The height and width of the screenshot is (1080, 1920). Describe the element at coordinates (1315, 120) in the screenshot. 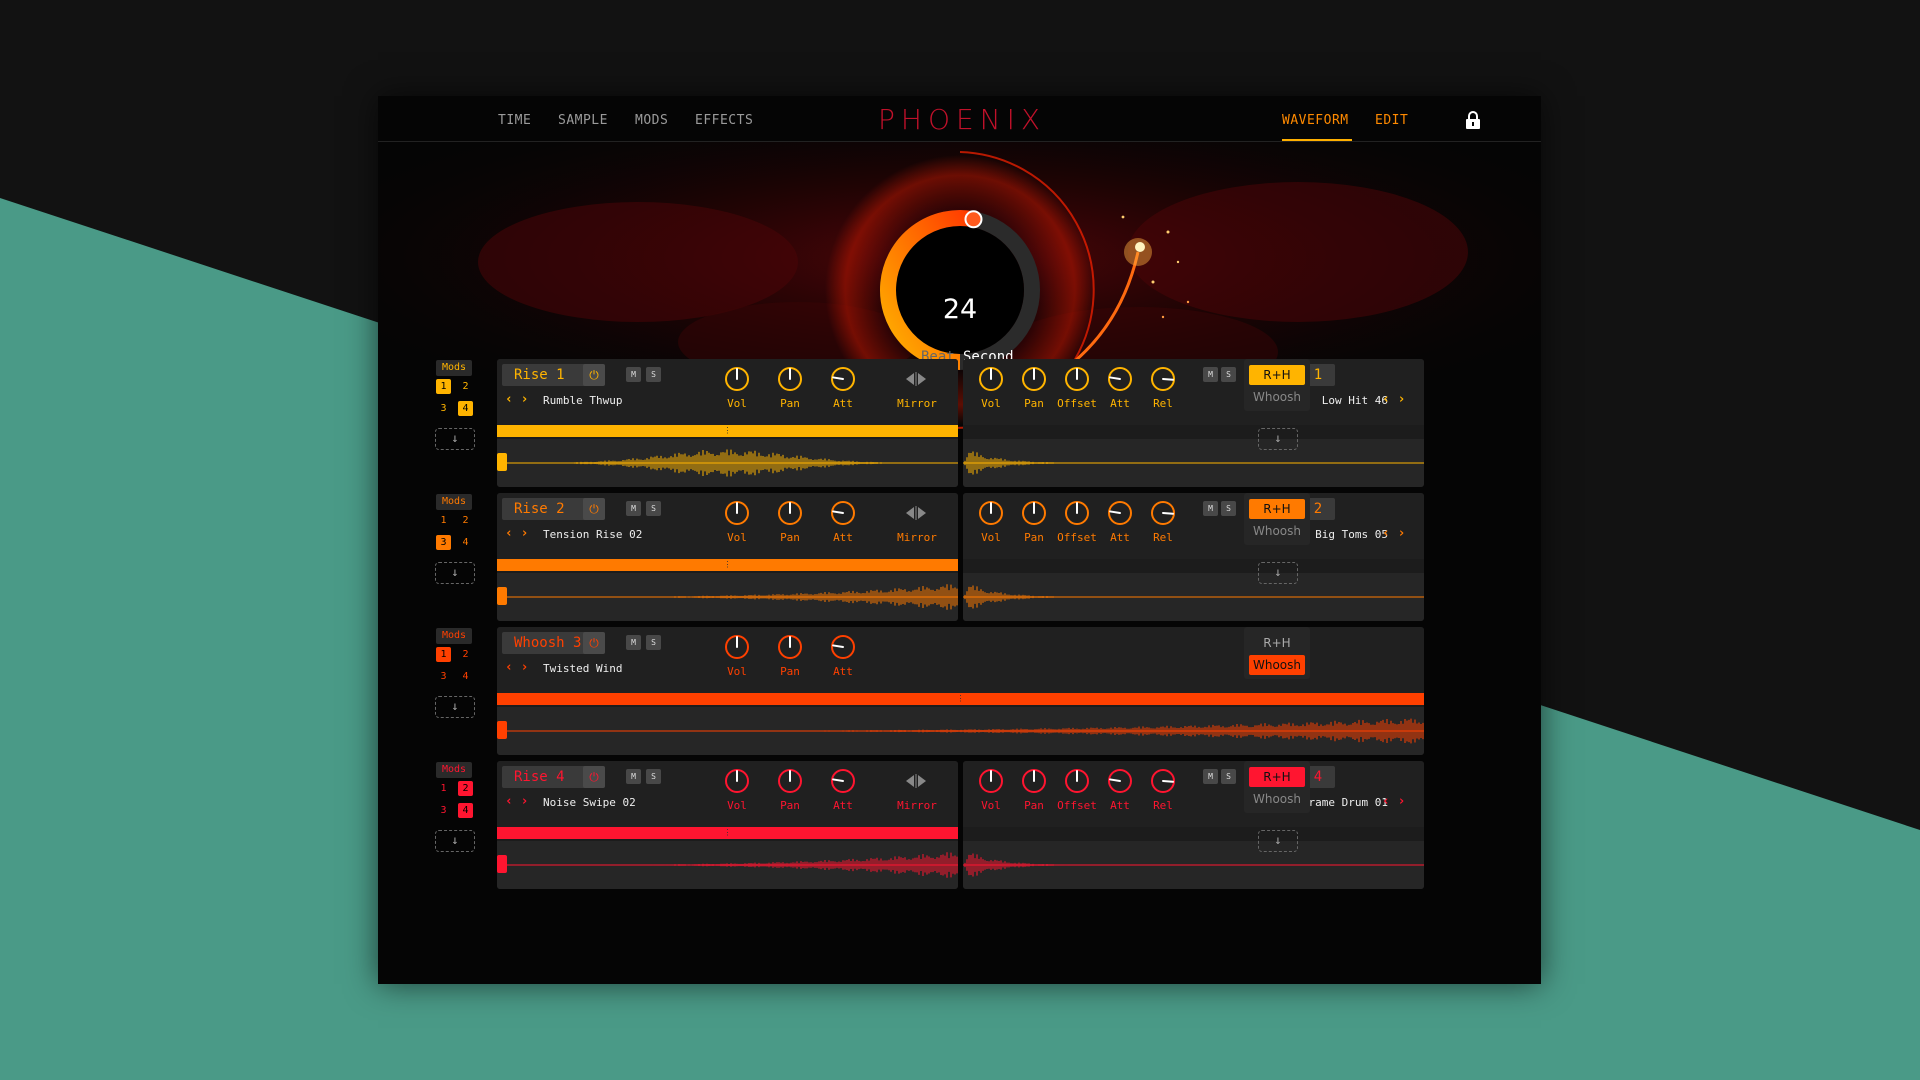

I see `tab-waveform: WAVEFORM` at that location.